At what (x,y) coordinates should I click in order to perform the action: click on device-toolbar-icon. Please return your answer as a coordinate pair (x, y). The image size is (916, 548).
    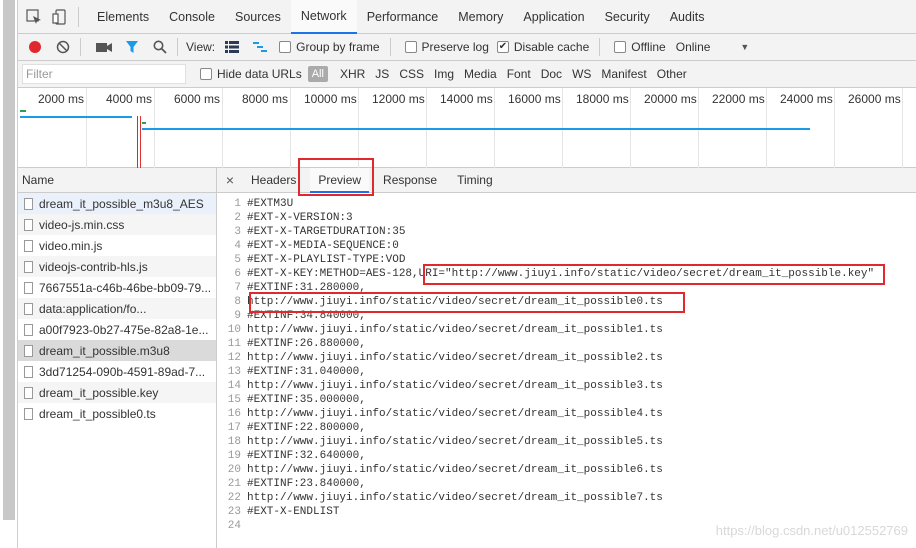
    Looking at the image, I should click on (60, 17).